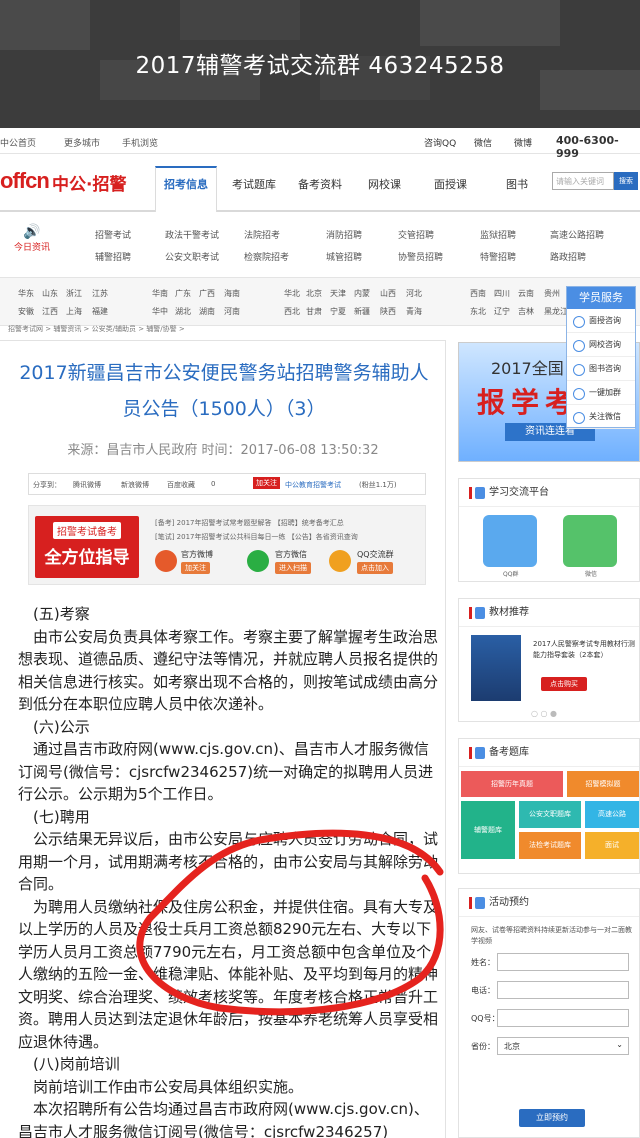 The width and height of the screenshot is (640, 1138). Describe the element at coordinates (32, 238) in the screenshot. I see `today-news: 🔊 今日资讯` at that location.